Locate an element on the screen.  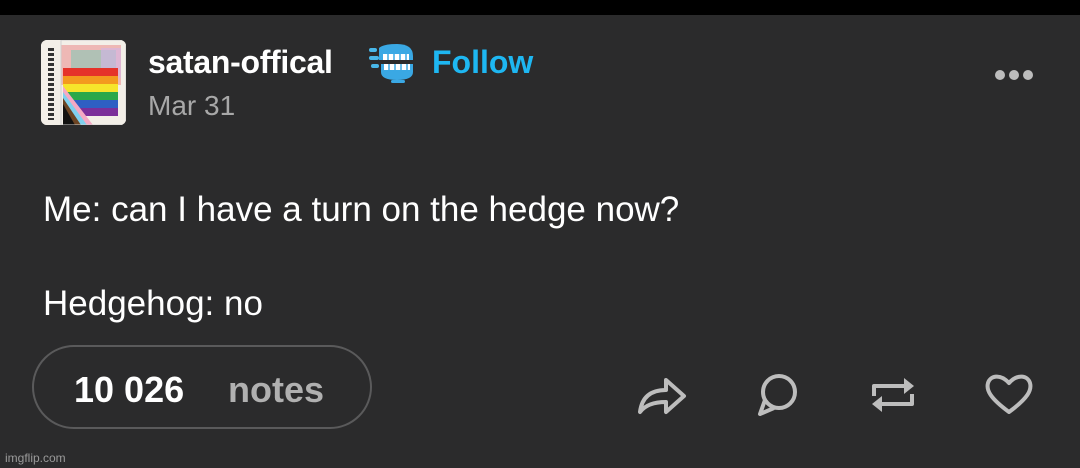
notes-count: 10 026 is located at coordinates (129, 389).